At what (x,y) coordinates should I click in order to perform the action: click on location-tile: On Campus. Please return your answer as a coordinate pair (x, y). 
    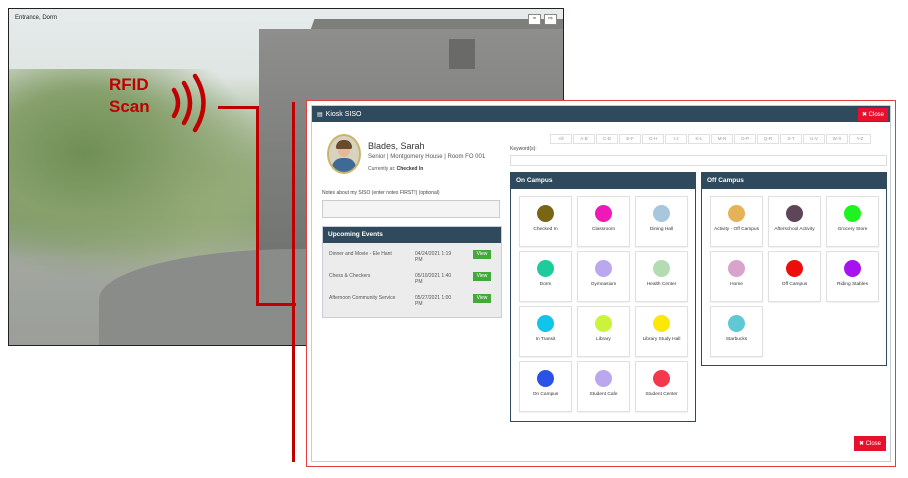
    Looking at the image, I should click on (545, 386).